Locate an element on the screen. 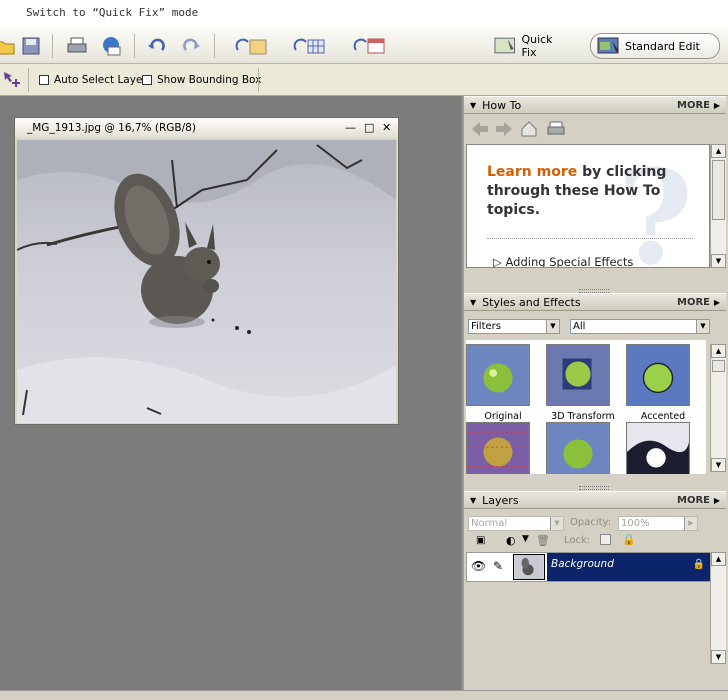  options-separator is located at coordinates (258, 80).